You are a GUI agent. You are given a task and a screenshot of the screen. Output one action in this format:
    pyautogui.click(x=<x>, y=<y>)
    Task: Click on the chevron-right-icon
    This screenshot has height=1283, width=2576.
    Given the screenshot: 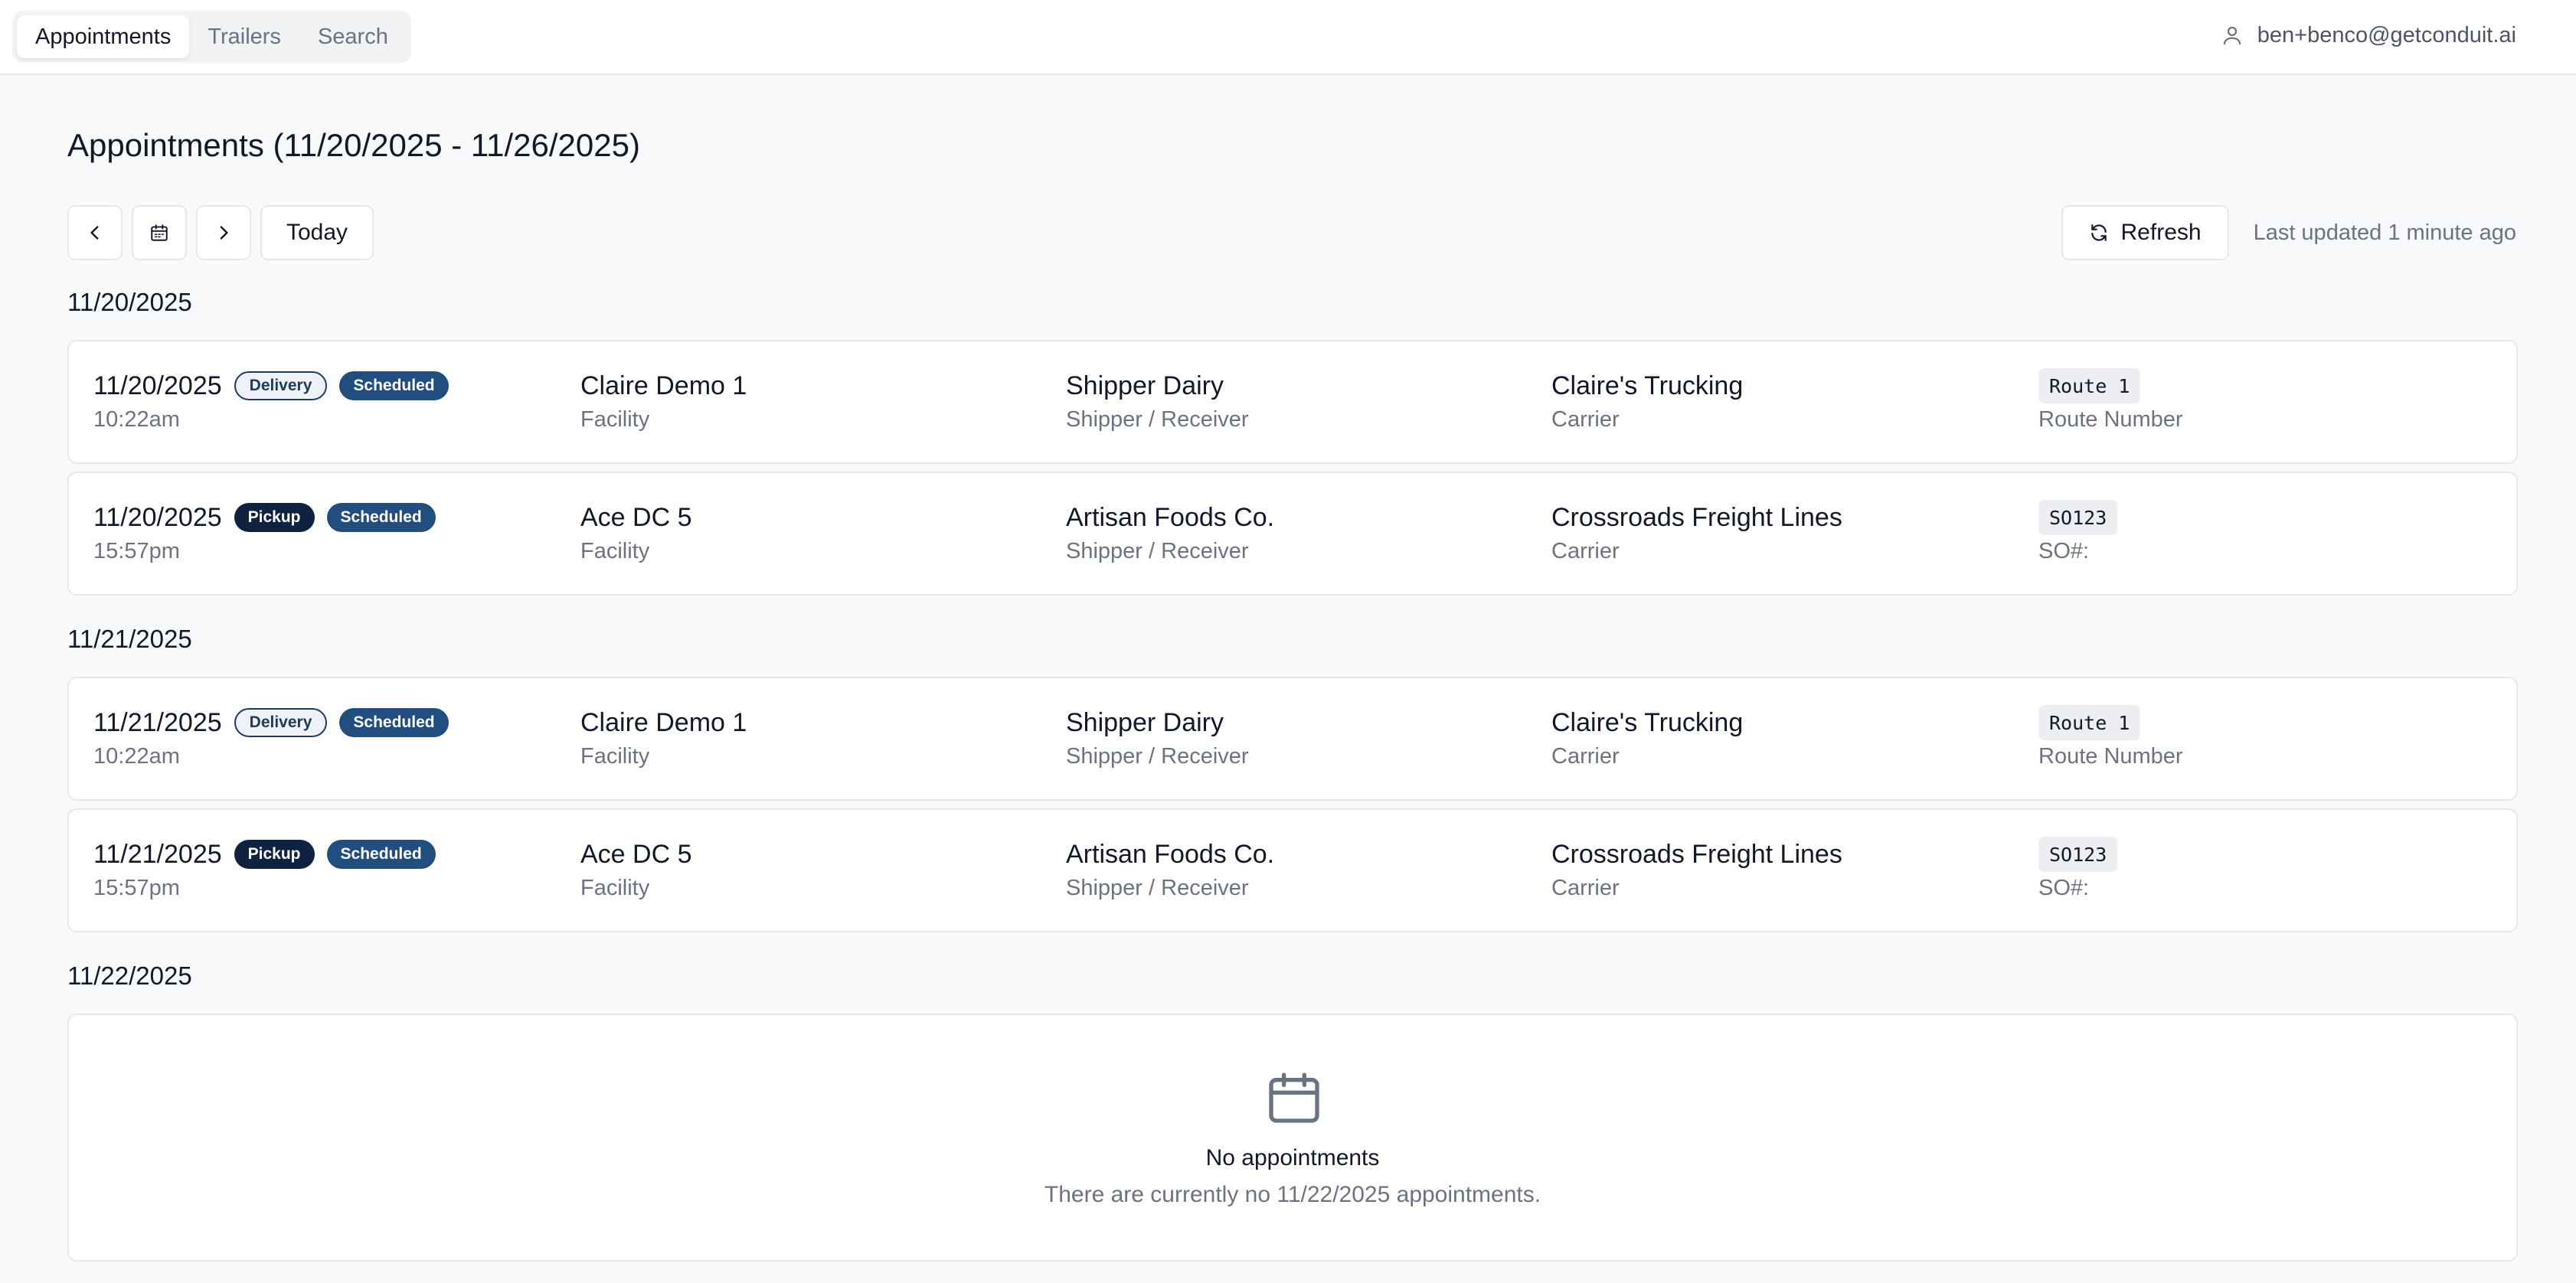 What is the action you would take?
    pyautogui.click(x=224, y=233)
    